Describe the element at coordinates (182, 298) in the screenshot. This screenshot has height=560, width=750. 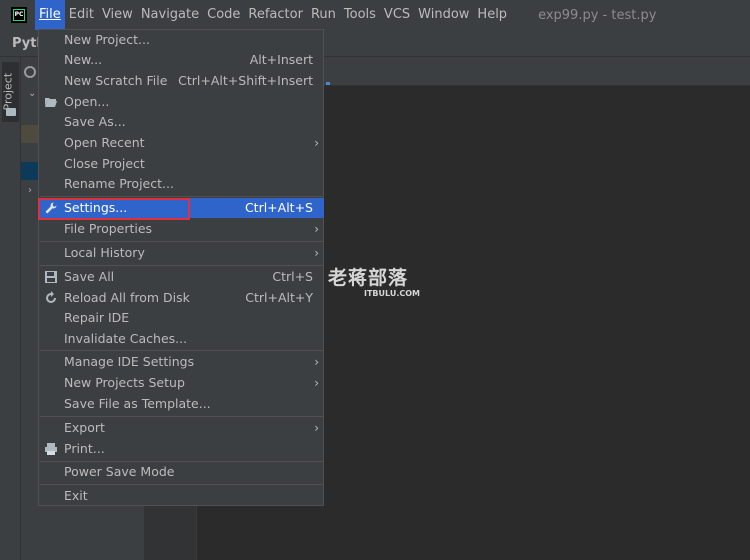
I see `menu-item-reload-all: Reload All from Disk Ctrl+Alt+Y` at that location.